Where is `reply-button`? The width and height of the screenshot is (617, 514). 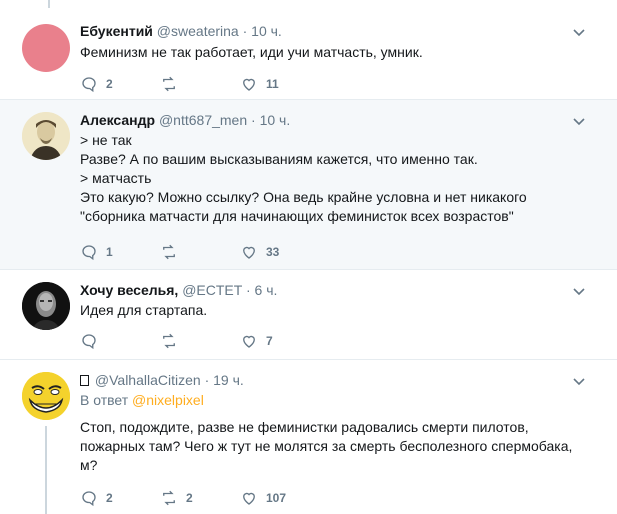 reply-button is located at coordinates (93, 341).